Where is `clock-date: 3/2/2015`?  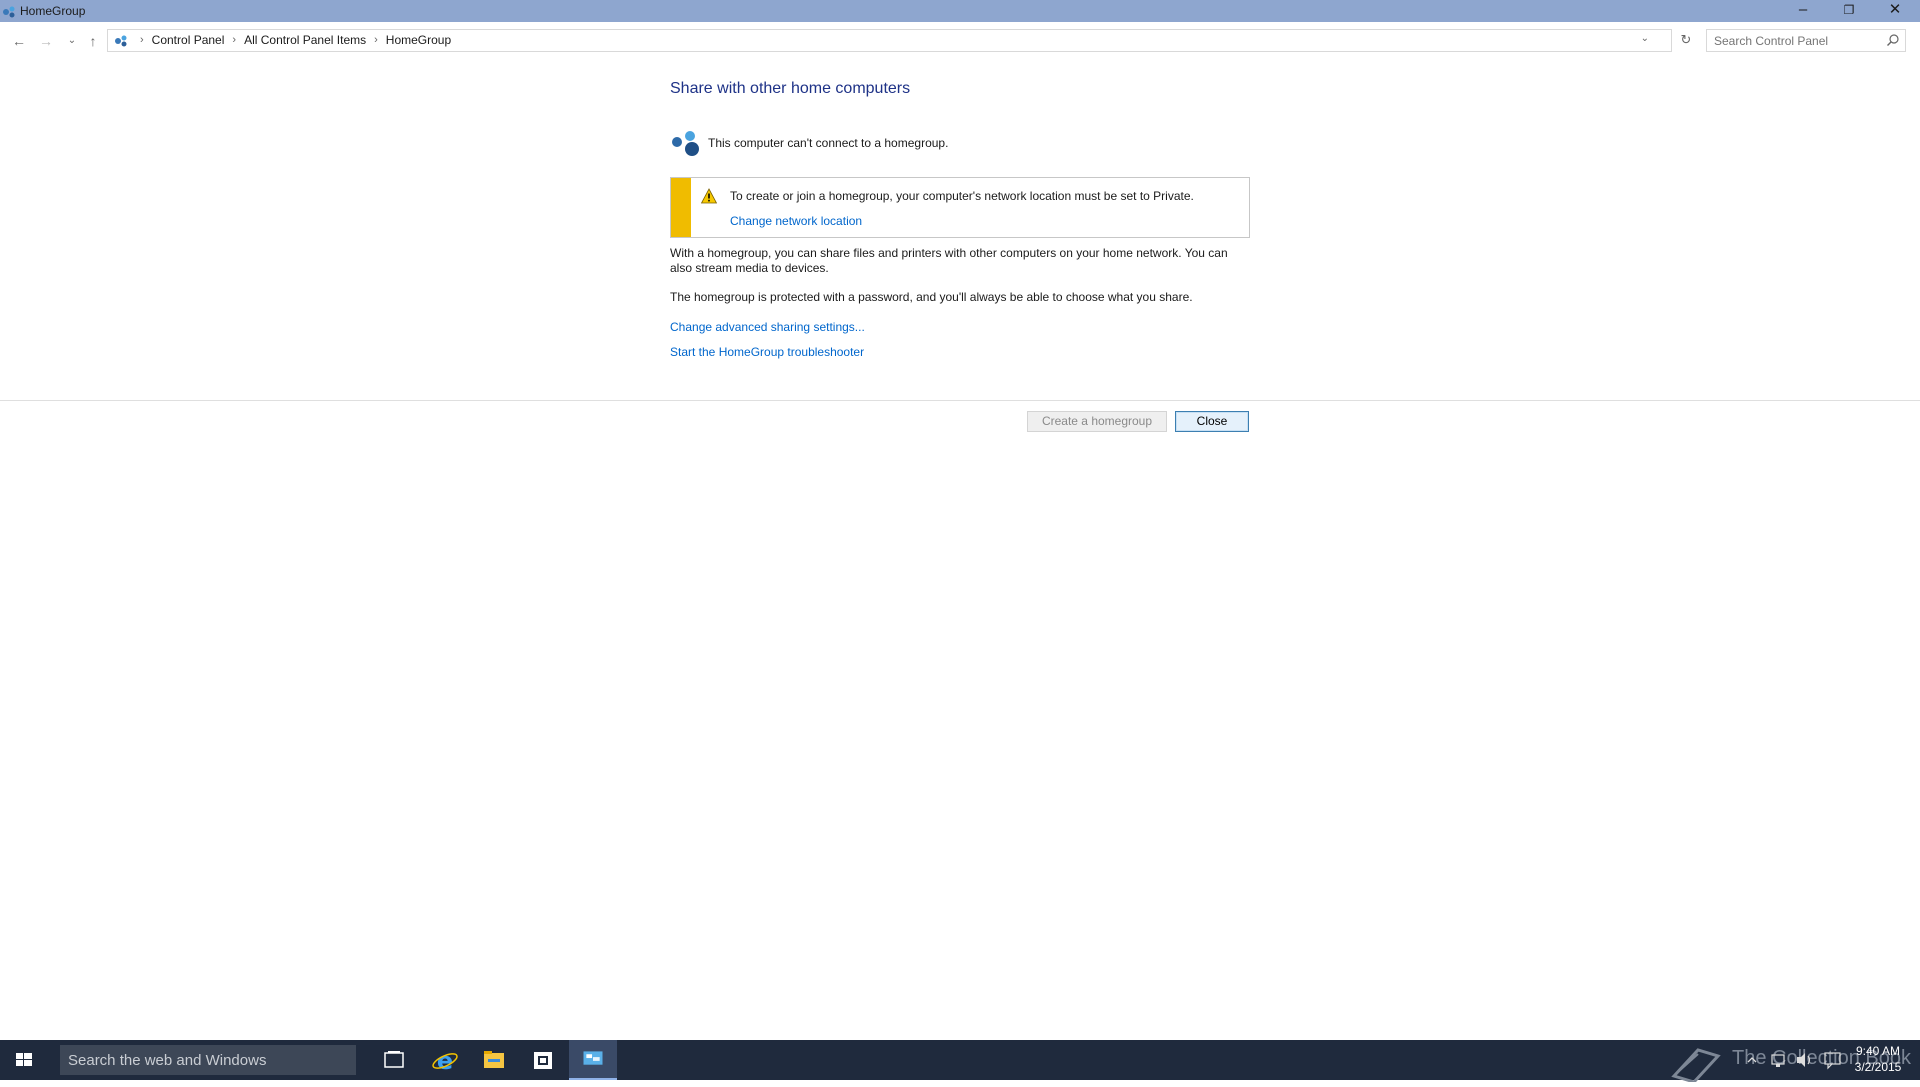 clock-date: 3/2/2015 is located at coordinates (1878, 1067).